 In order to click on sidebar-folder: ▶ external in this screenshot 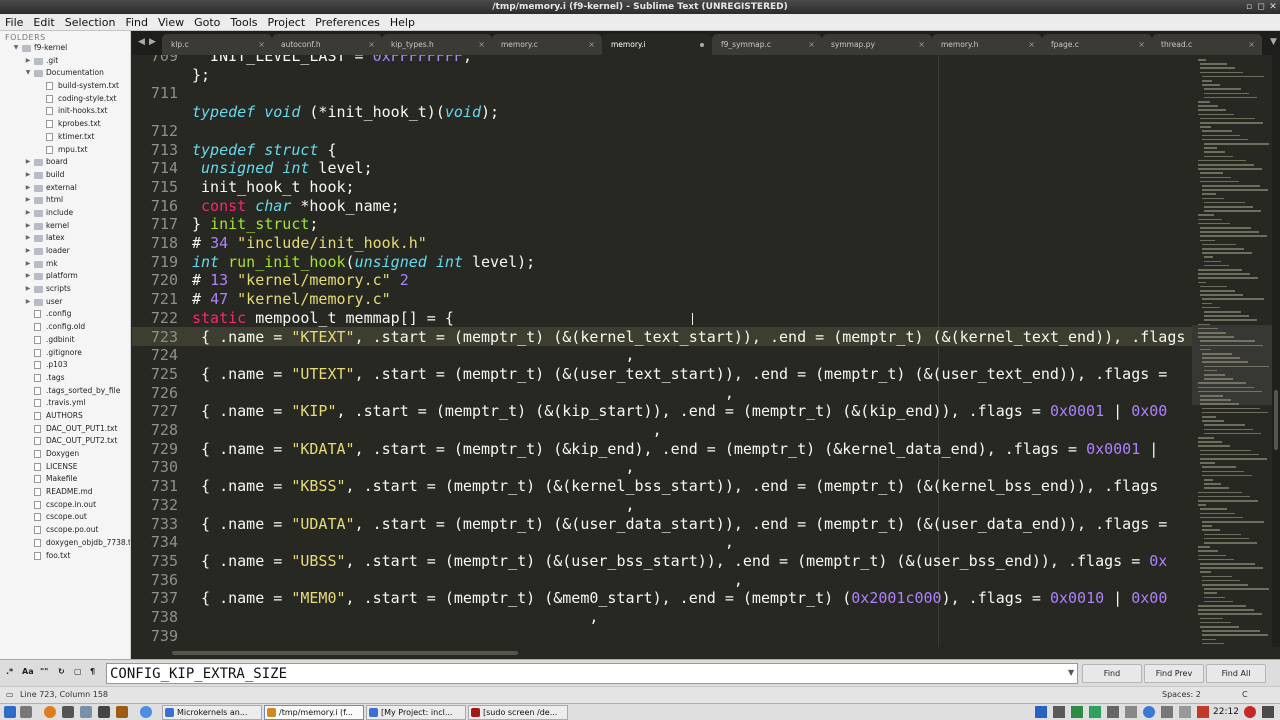, I will do `click(65, 188)`.